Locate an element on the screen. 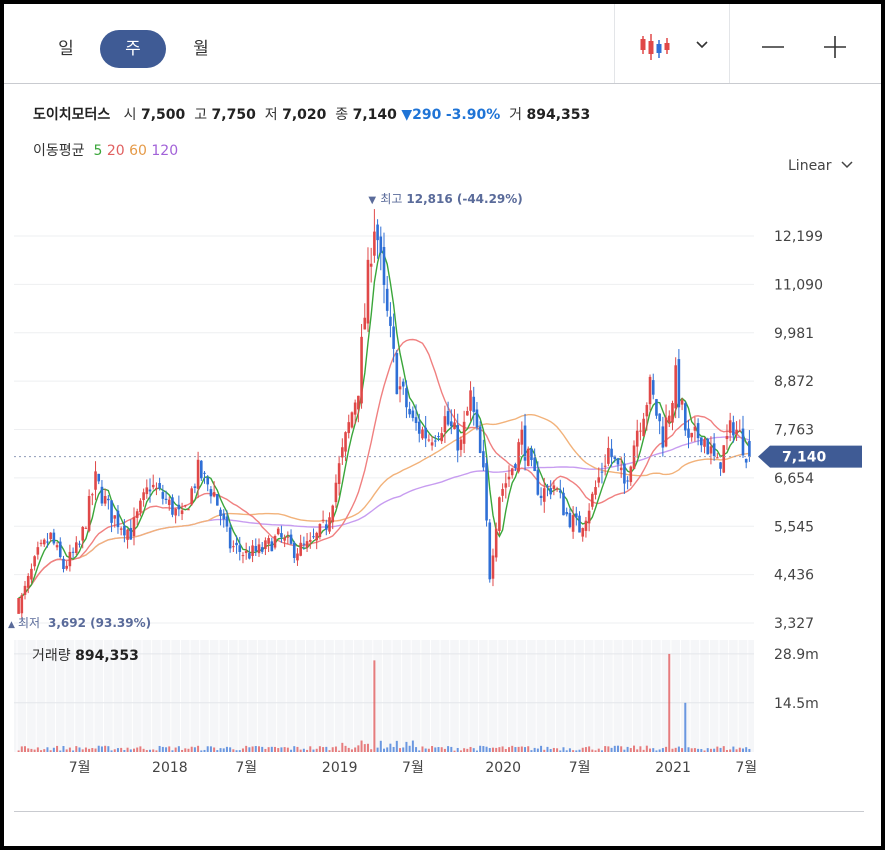 The image size is (885, 850). price-tick-label: 4,436 is located at coordinates (794, 576).